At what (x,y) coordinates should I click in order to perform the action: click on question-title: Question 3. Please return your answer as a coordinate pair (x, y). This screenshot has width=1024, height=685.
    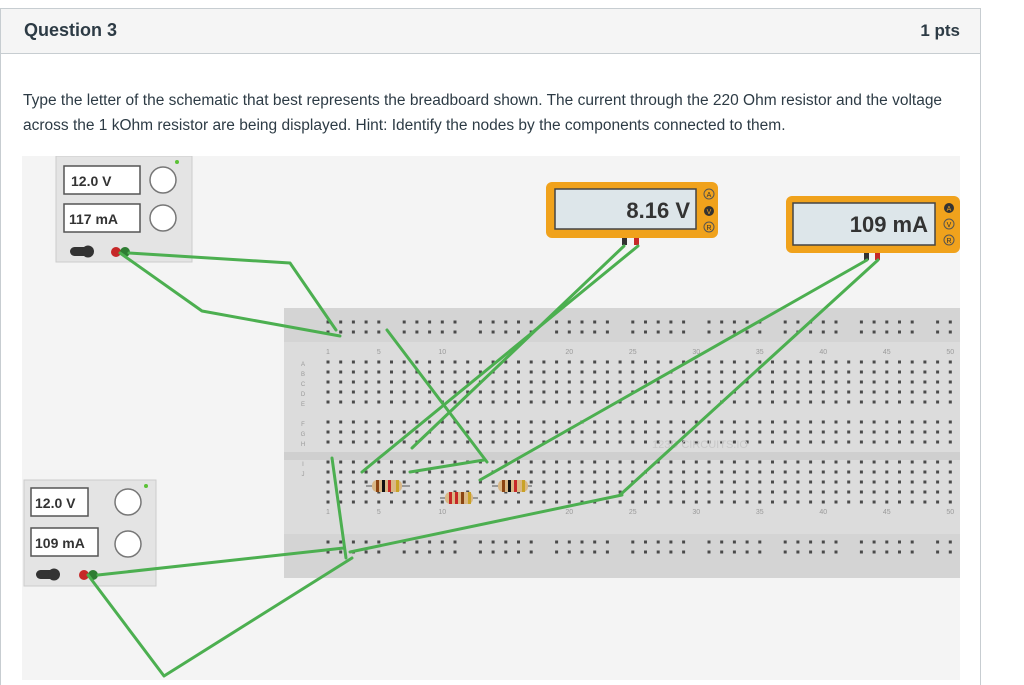
    Looking at the image, I should click on (71, 30).